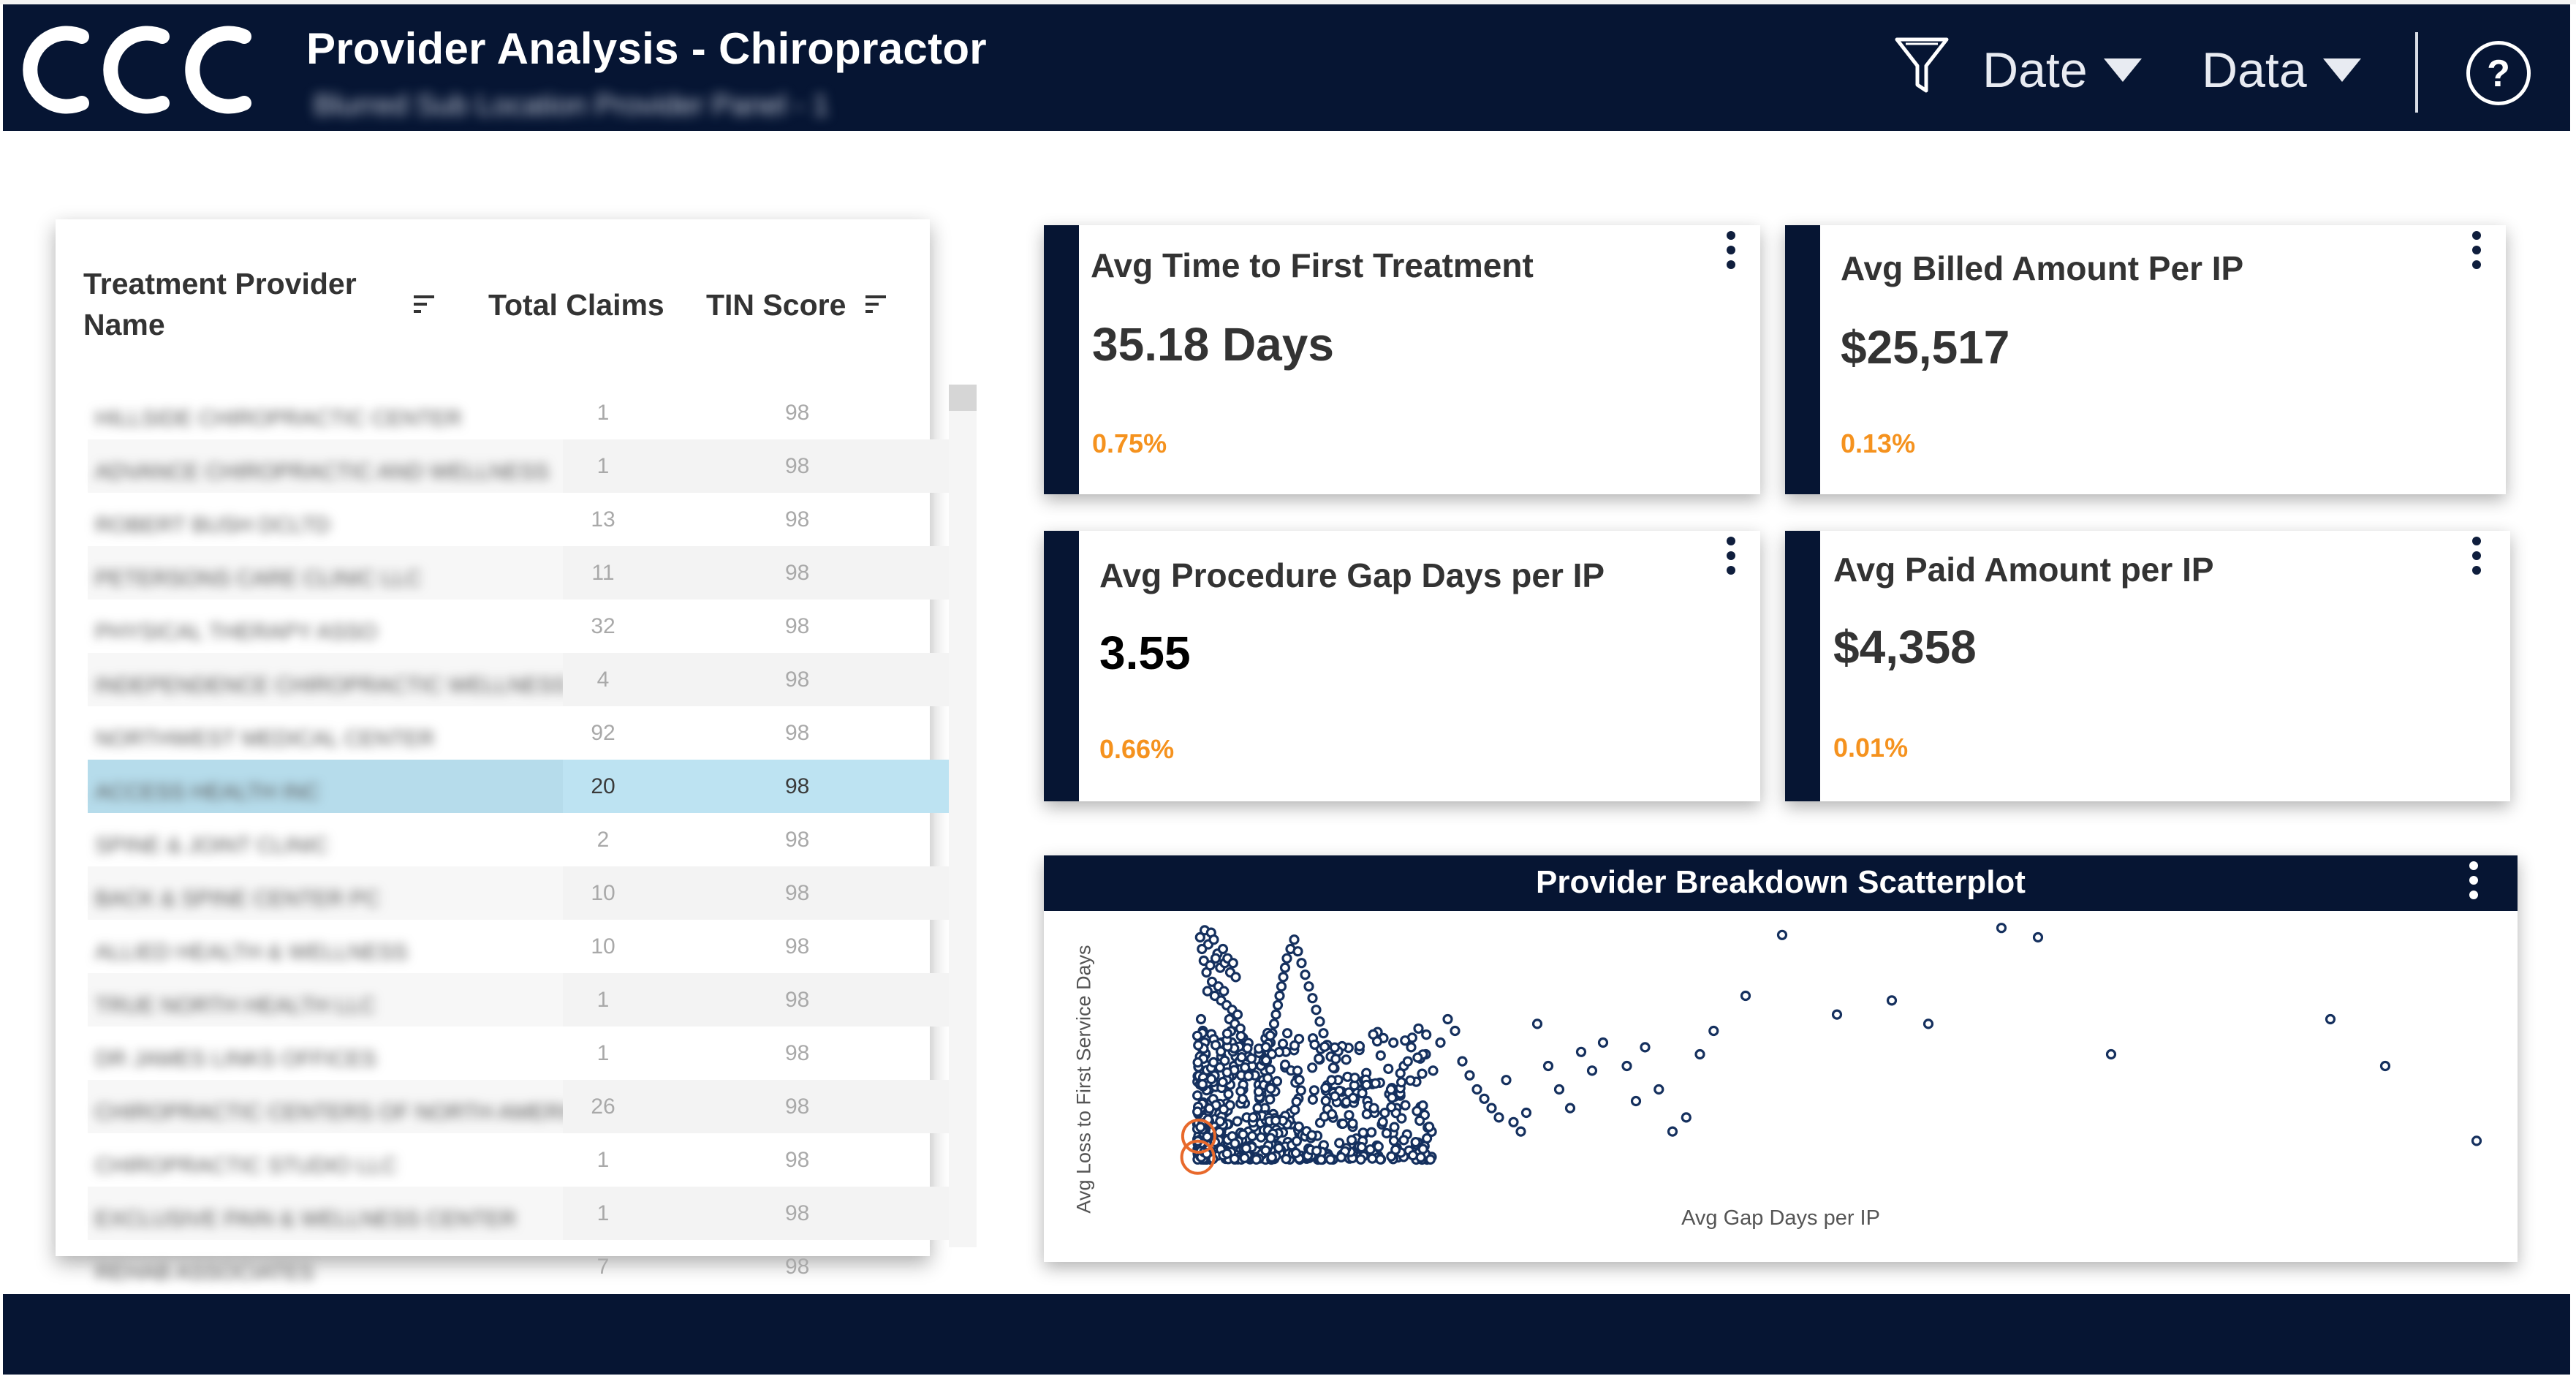  What do you see at coordinates (510, 1266) in the screenshot?
I see `table-row: REHAB ASSOCIATES 7 98` at bounding box center [510, 1266].